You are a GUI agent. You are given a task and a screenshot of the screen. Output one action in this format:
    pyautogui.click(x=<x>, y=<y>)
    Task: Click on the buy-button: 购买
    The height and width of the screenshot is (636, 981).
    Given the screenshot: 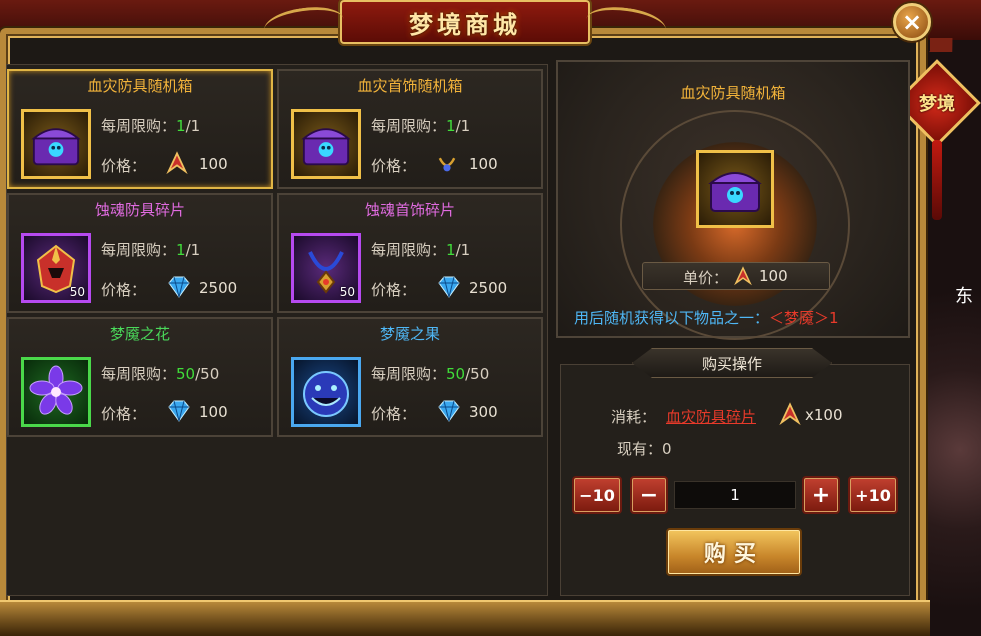 What is the action you would take?
    pyautogui.click(x=734, y=552)
    